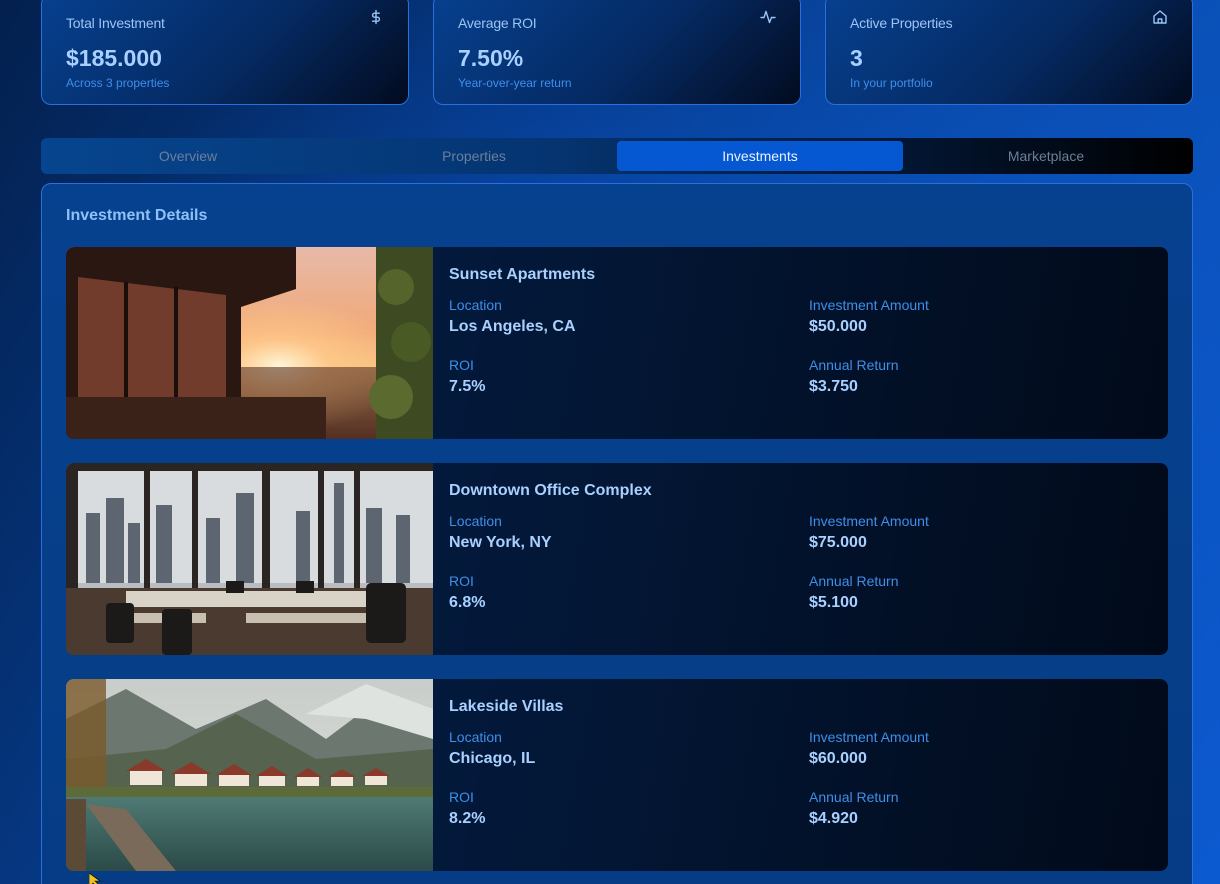 This screenshot has width=1220, height=884. I want to click on stat-value: $185.000, so click(114, 58).